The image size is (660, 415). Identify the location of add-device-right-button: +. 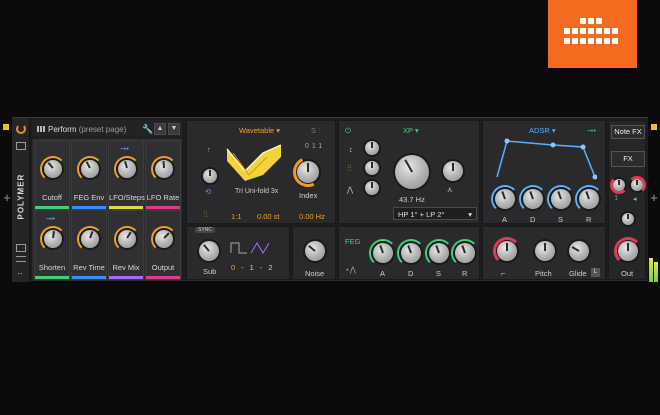
(654, 197).